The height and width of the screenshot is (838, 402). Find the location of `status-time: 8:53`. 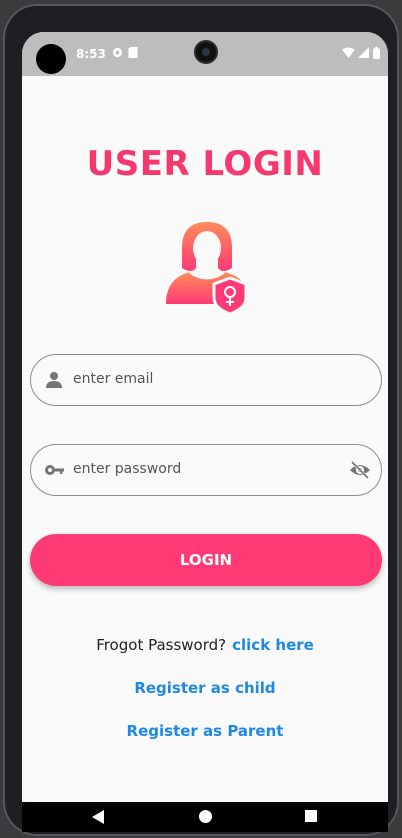

status-time: 8:53 is located at coordinates (91, 54).